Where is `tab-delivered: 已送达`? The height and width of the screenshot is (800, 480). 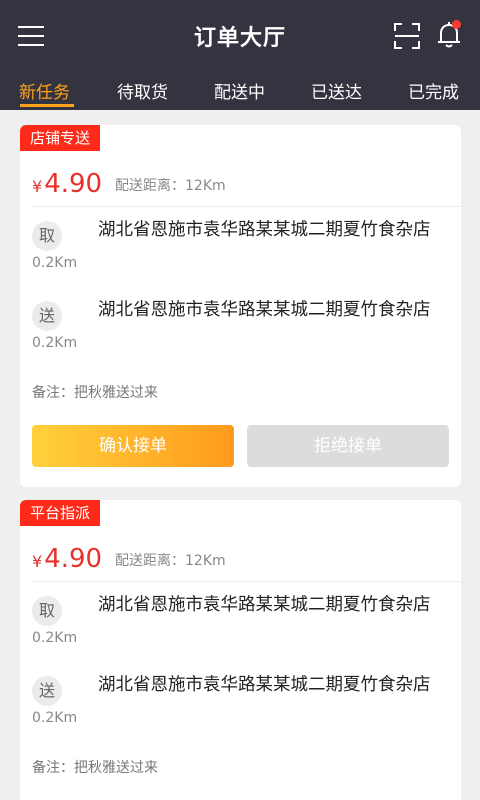
tab-delivered: 已送达 is located at coordinates (336, 90).